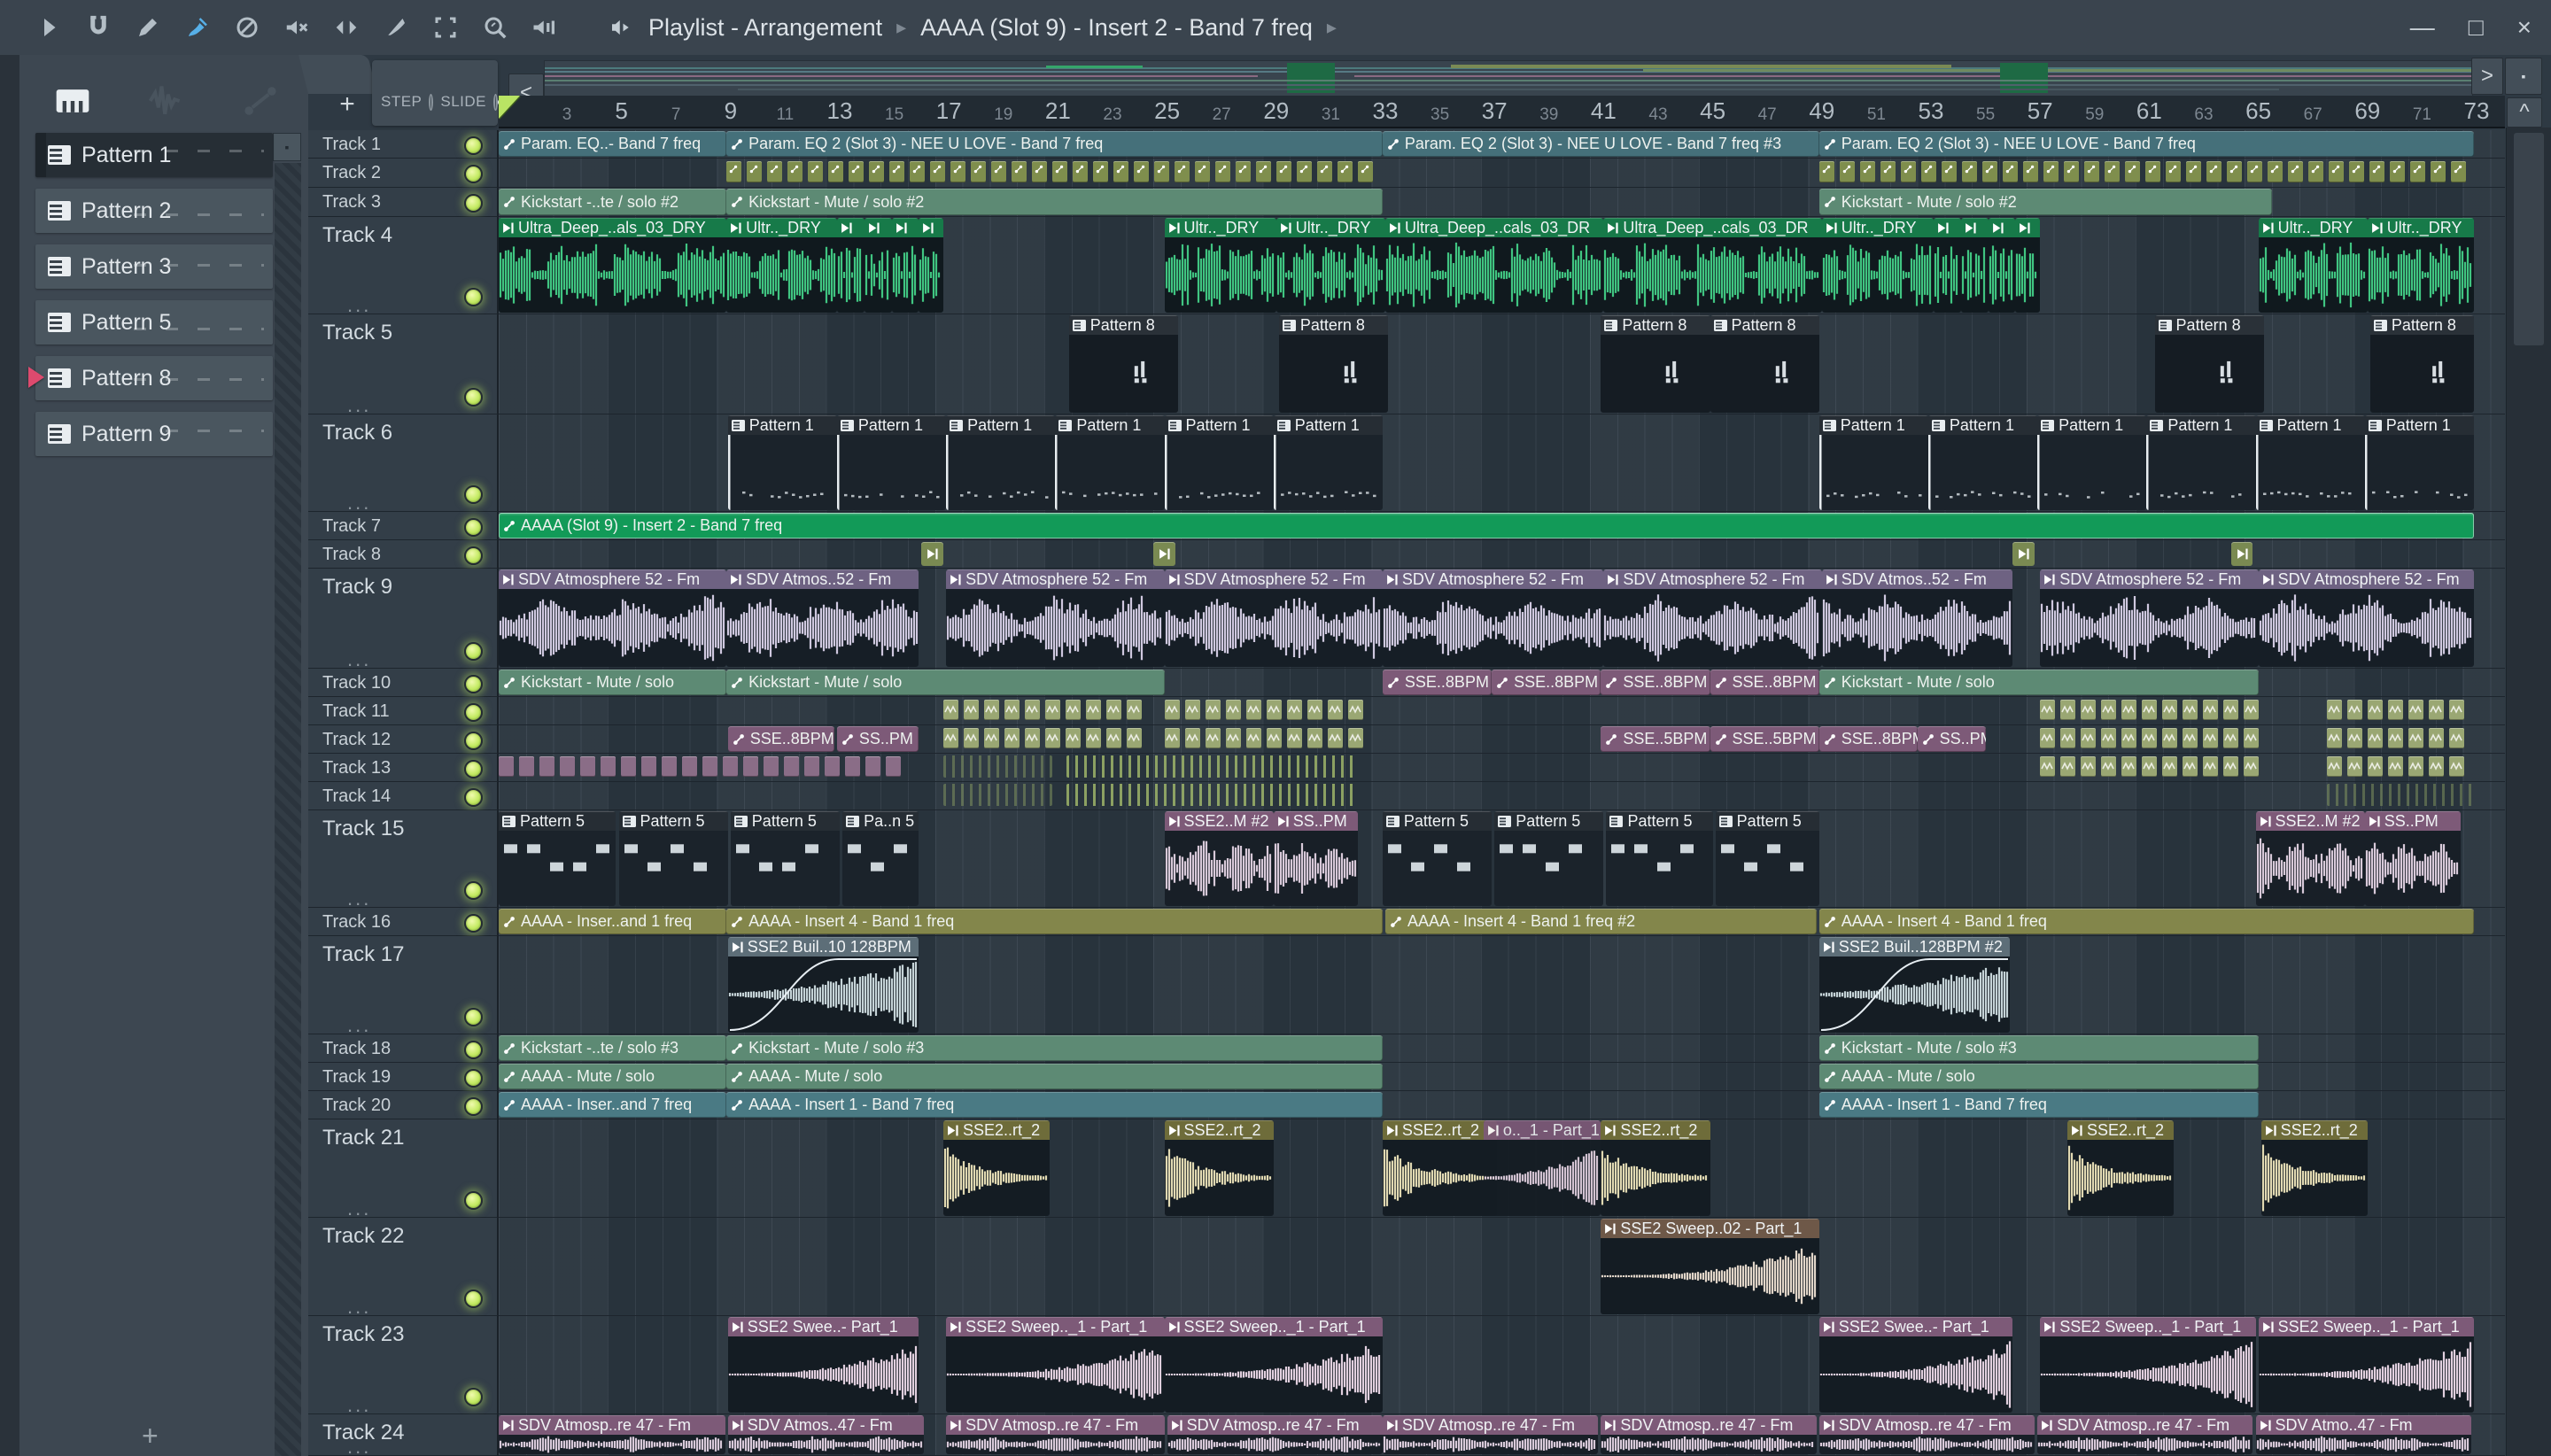 The height and width of the screenshot is (1456, 2551). What do you see at coordinates (823, 1365) in the screenshot?
I see `playlist-clip: SSE2 Swee..- Part_1` at bounding box center [823, 1365].